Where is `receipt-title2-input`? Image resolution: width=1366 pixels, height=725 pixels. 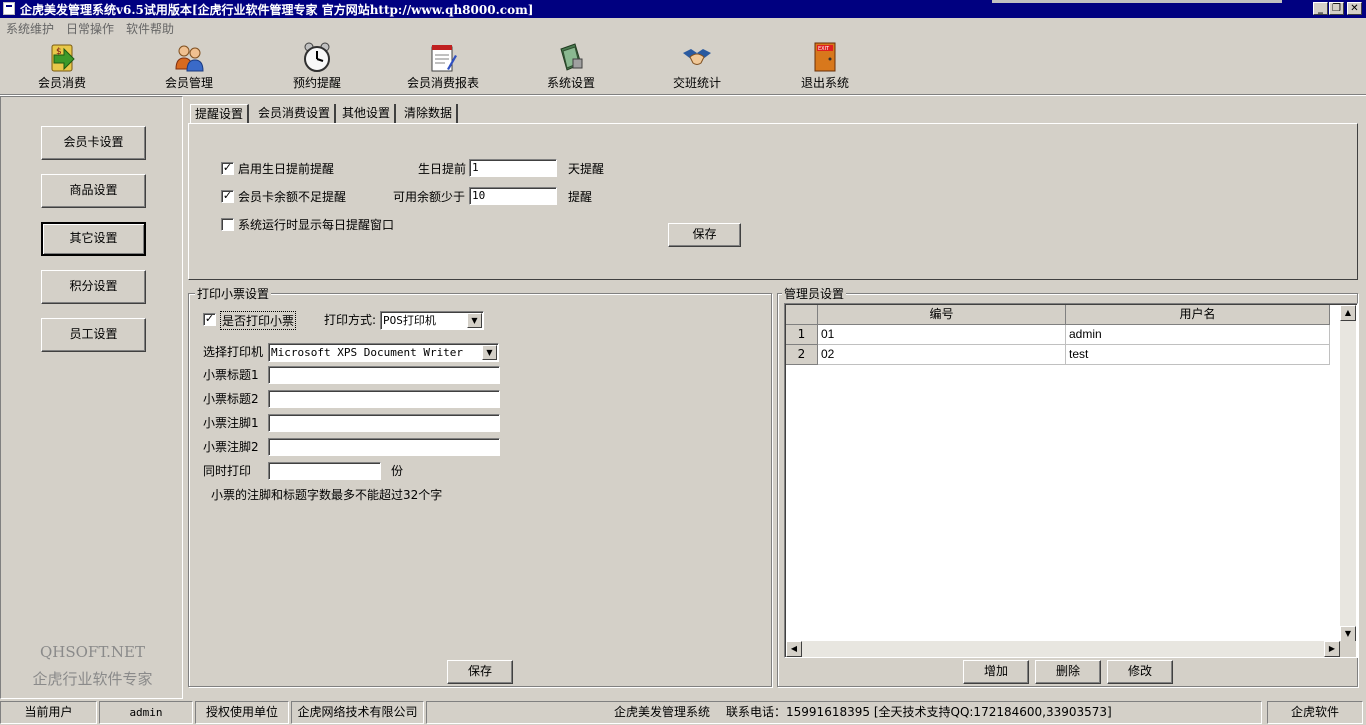
receipt-title2-input is located at coordinates (384, 399).